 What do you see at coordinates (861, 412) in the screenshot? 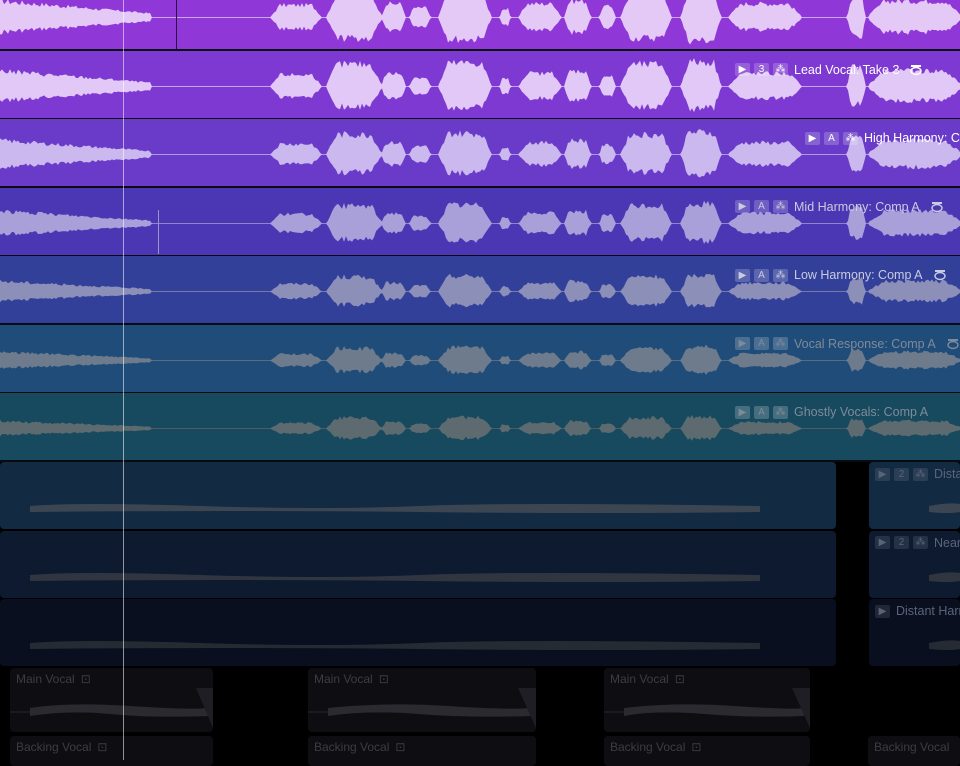
I see `region-name: Ghostly Vocals: Comp A` at bounding box center [861, 412].